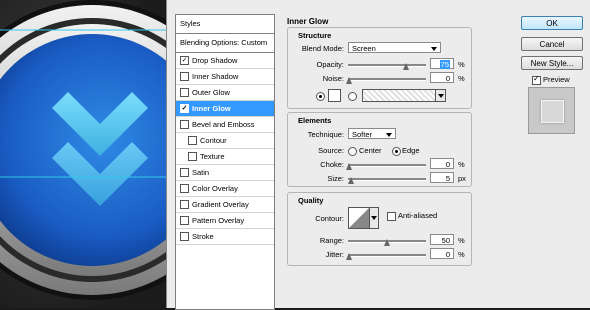 This screenshot has height=310, width=590. I want to click on checkmark-icon: ✓, so click(536, 78).